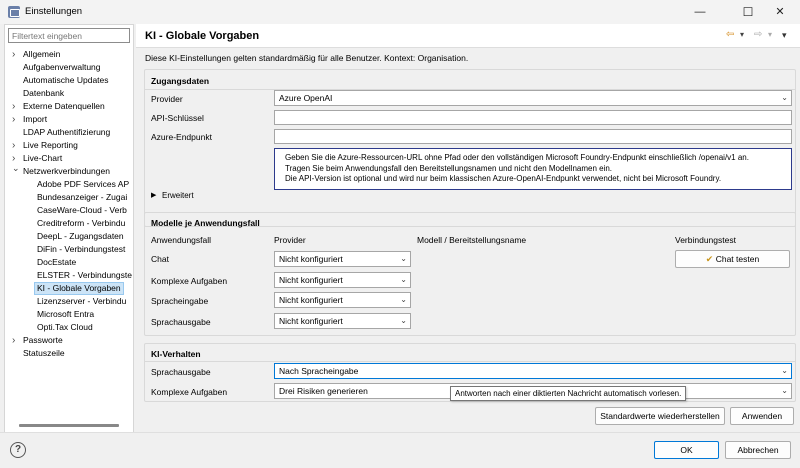 Image resolution: width=800 pixels, height=468 pixels. What do you see at coordinates (84, 275) in the screenshot?
I see `tree-item-label: ELSTER - Verbindungste` at bounding box center [84, 275].